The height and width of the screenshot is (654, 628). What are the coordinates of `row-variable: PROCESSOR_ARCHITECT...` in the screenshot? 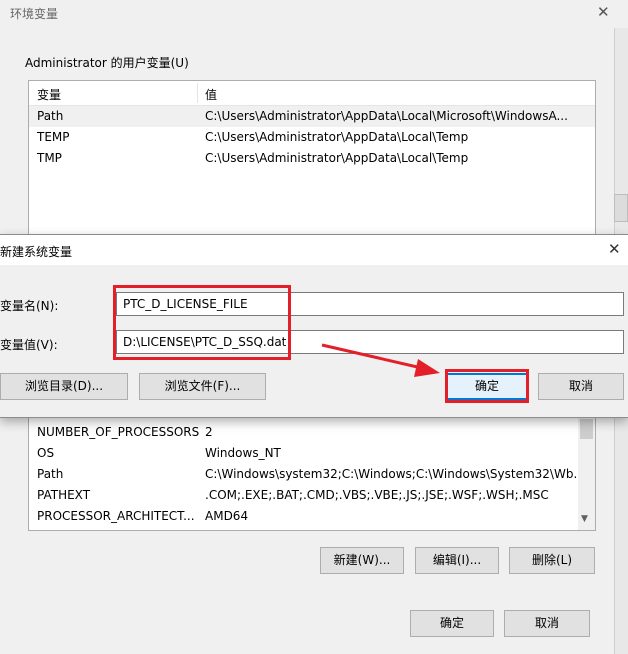 It's located at (116, 516).